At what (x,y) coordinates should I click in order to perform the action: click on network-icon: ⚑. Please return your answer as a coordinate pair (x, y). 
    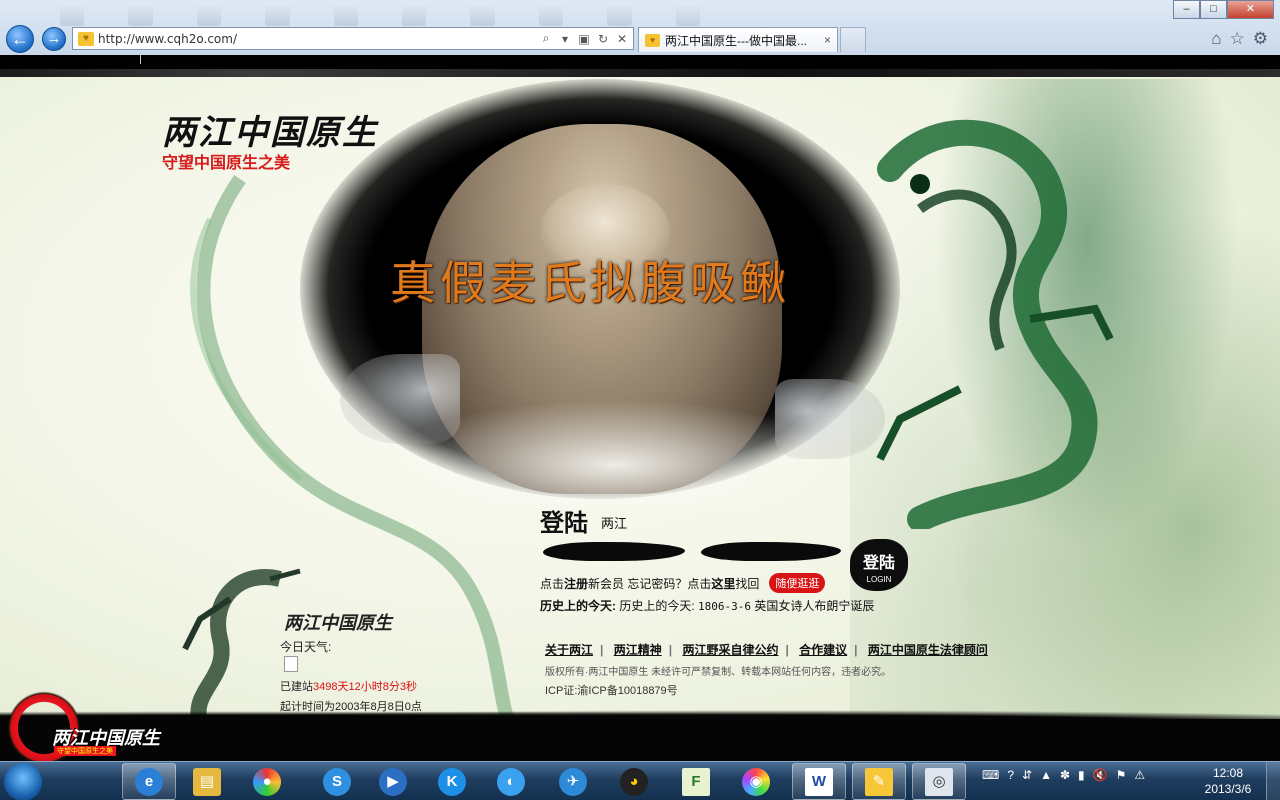
    Looking at the image, I should click on (1121, 775).